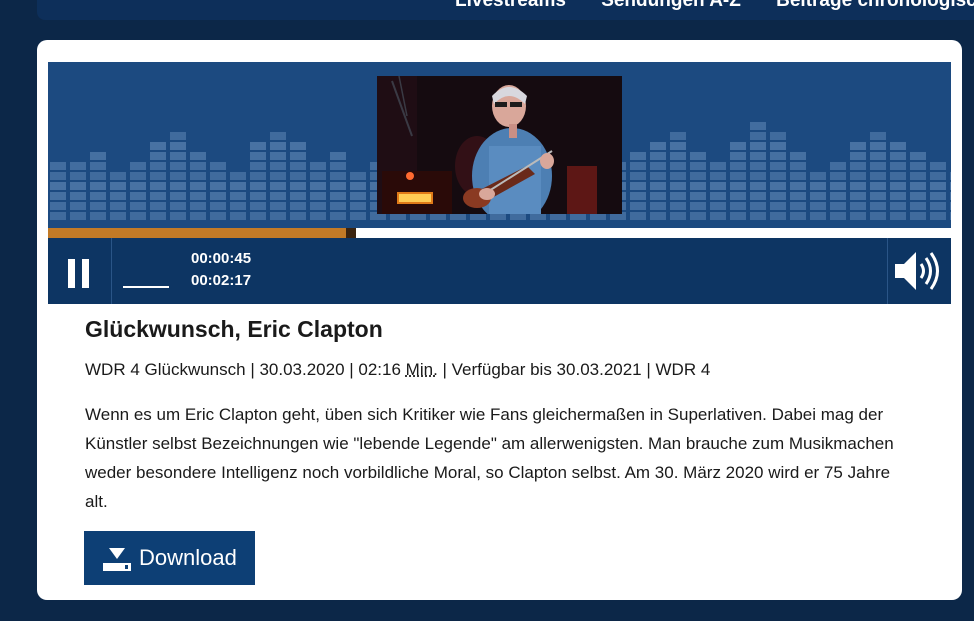 This screenshot has height=621, width=974. I want to click on total-duration: 00:02:17, so click(221, 280).